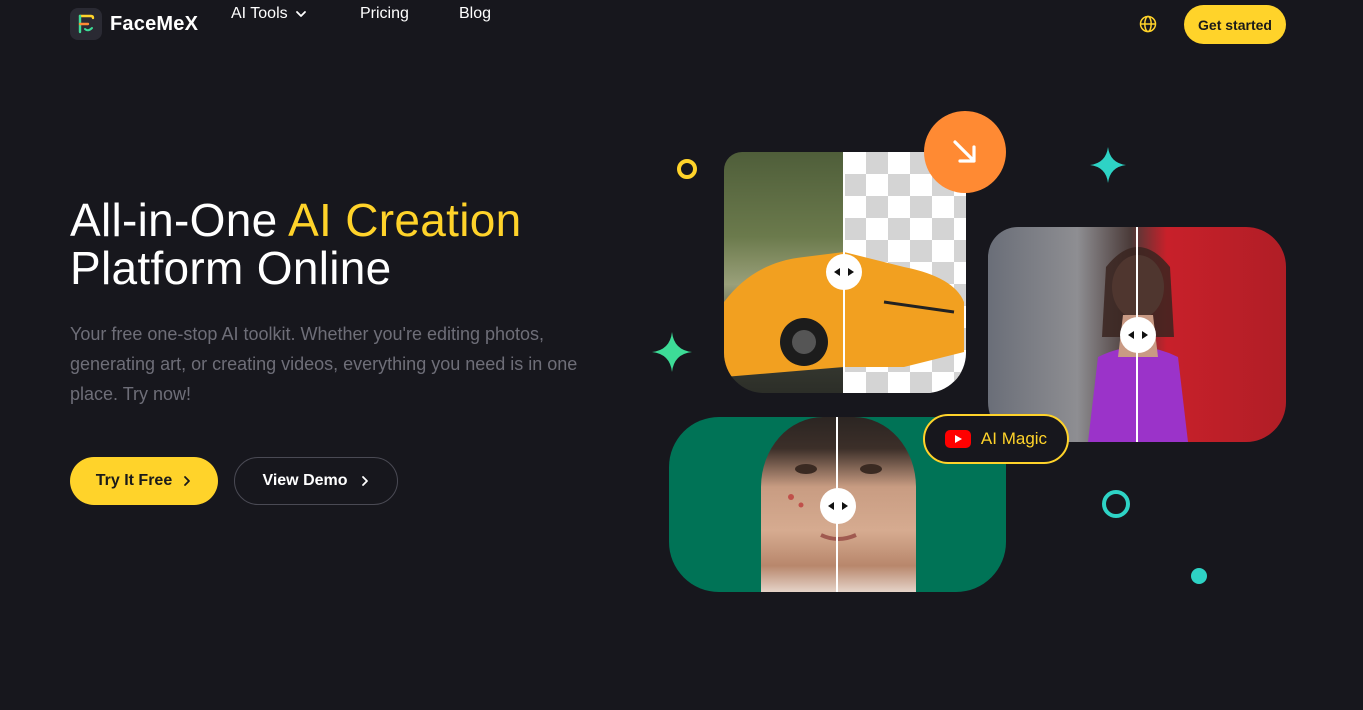 The width and height of the screenshot is (1363, 710). What do you see at coordinates (957, 439) in the screenshot?
I see `youtube-icon` at bounding box center [957, 439].